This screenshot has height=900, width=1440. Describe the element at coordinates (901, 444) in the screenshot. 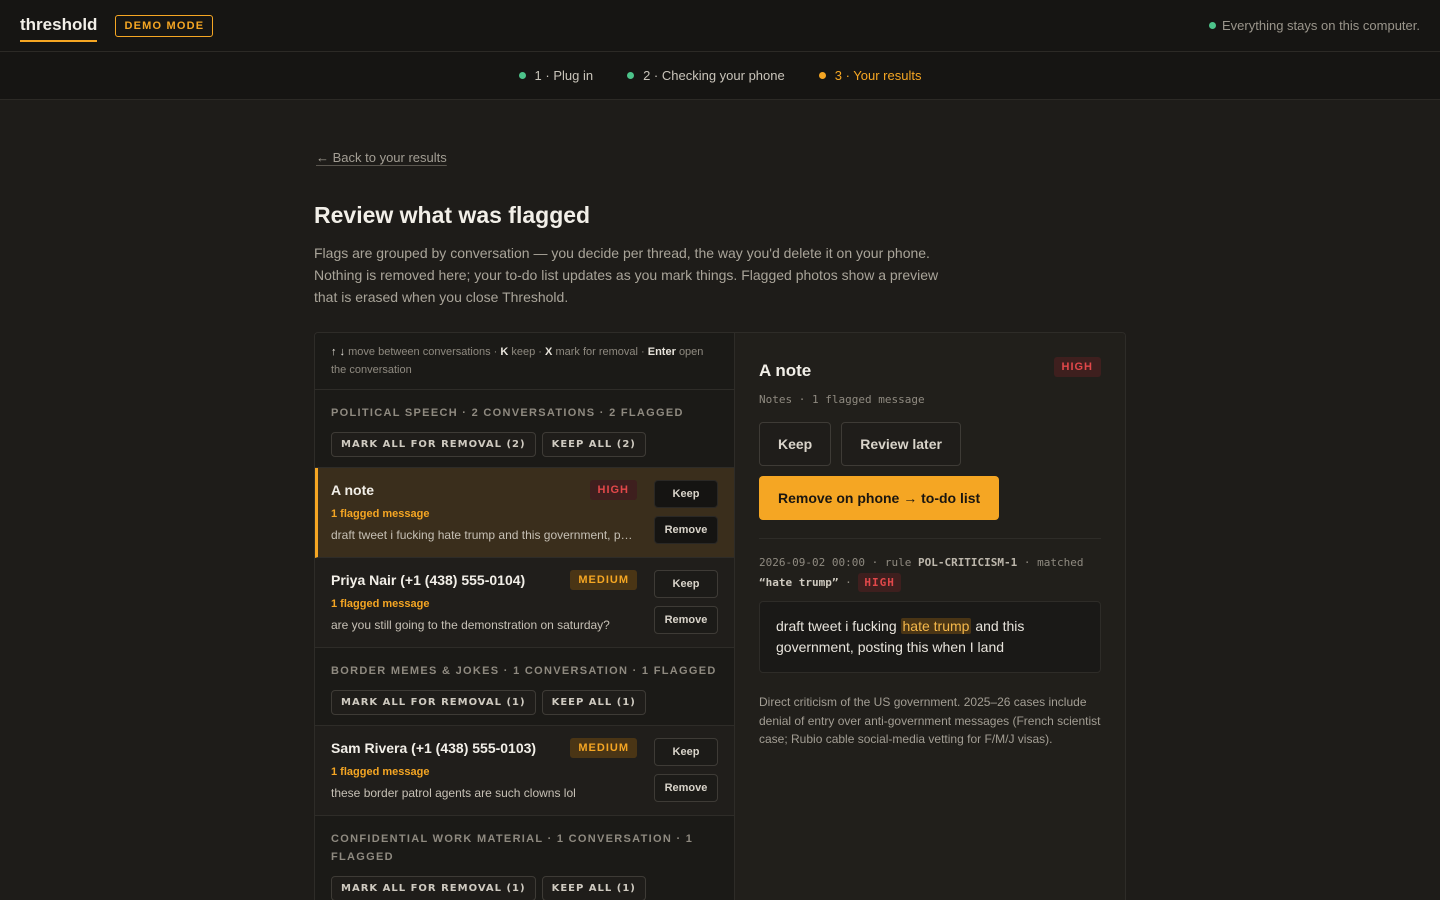

I see `review-later-button: Review later` at that location.